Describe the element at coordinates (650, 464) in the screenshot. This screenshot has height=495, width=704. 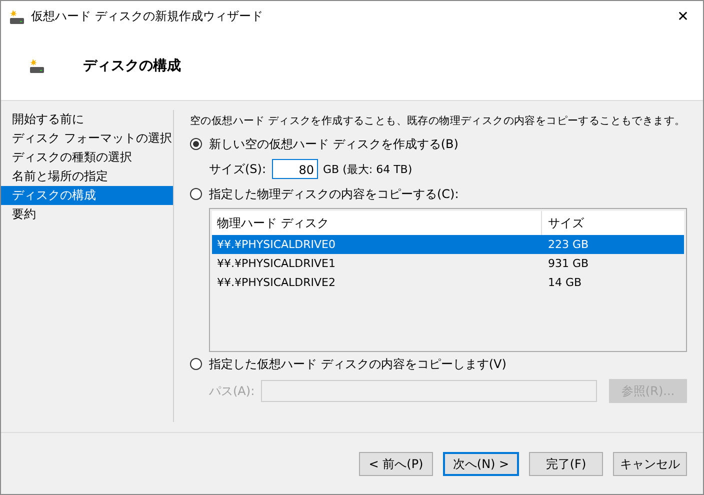
I see `wizard-button: キャンセル` at that location.